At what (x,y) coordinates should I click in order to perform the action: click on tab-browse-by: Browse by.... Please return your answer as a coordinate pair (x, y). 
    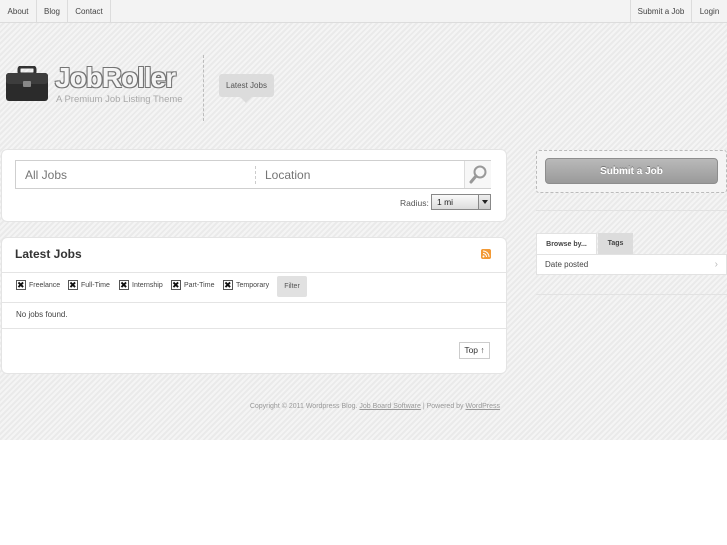
    Looking at the image, I should click on (566, 243).